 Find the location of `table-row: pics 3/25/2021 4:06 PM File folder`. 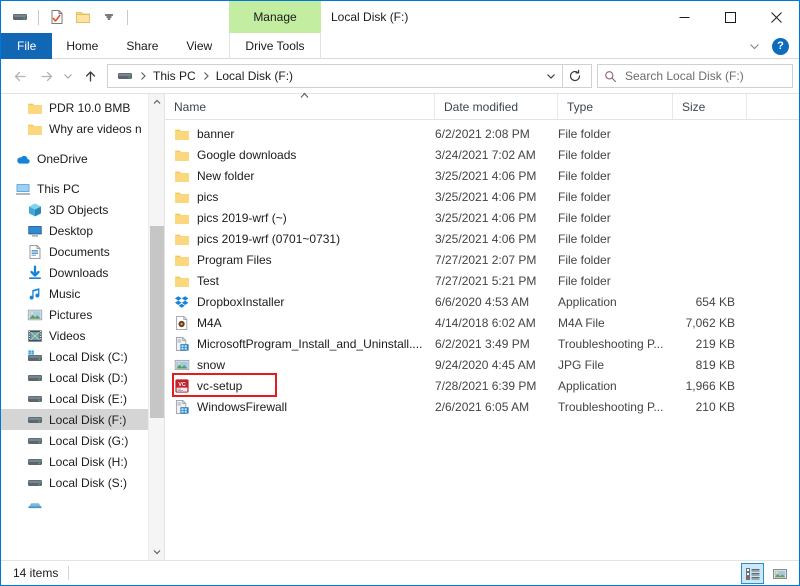

table-row: pics 3/25/2021 4:06 PM File folder is located at coordinates (482, 196).